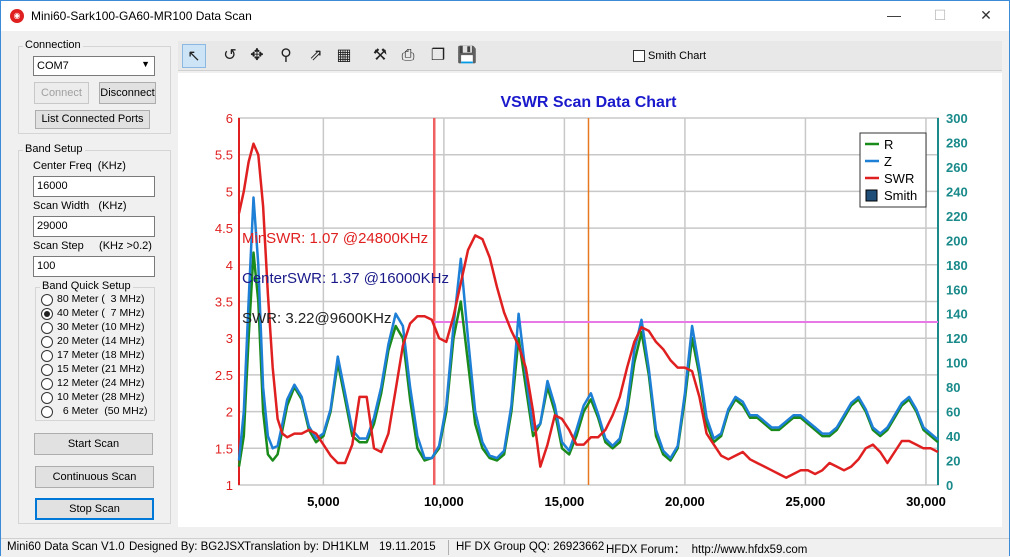 The image size is (1010, 557). What do you see at coordinates (953, 461) in the screenshot?
I see `y2-tick-label: 20` at bounding box center [953, 461].